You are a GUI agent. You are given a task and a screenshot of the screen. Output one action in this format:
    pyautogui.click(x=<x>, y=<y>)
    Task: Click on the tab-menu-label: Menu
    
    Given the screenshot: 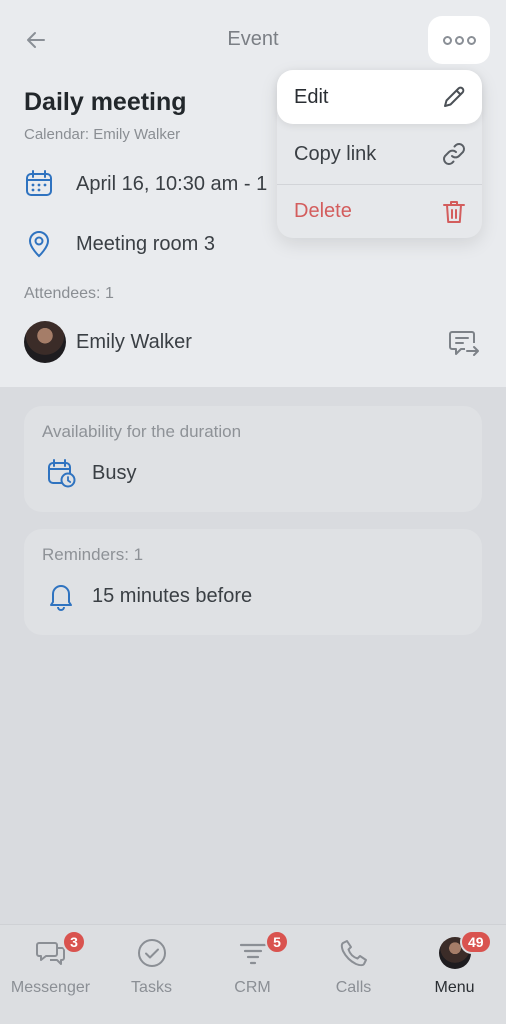 What is the action you would take?
    pyautogui.click(x=454, y=987)
    